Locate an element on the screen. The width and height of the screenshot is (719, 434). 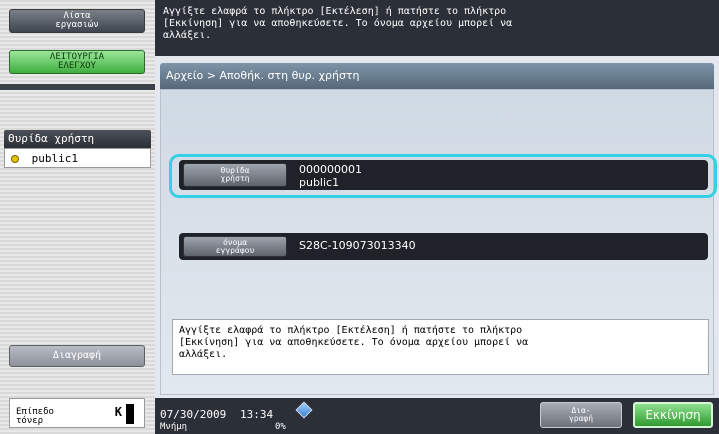
status-date: 07/30/2009 is located at coordinates (193, 414).